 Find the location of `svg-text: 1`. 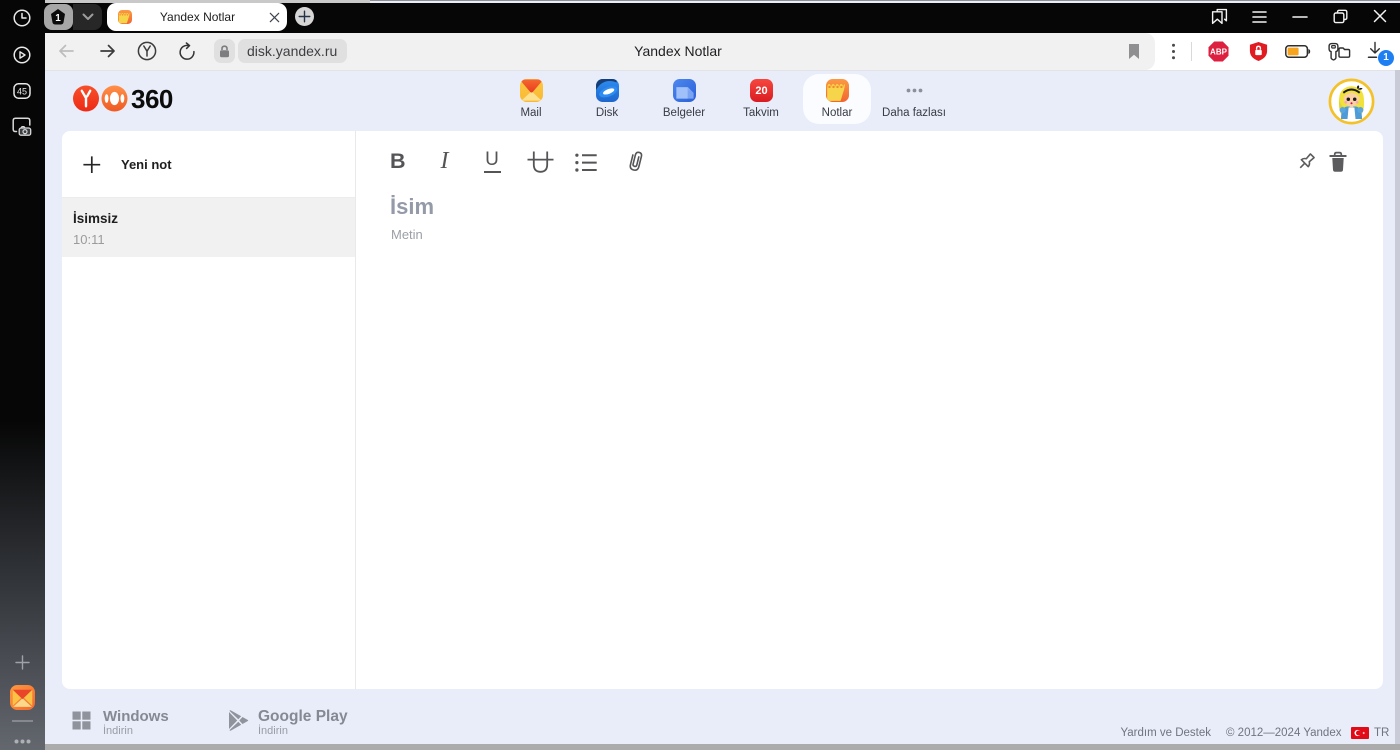

svg-text: 1 is located at coordinates (58, 18).